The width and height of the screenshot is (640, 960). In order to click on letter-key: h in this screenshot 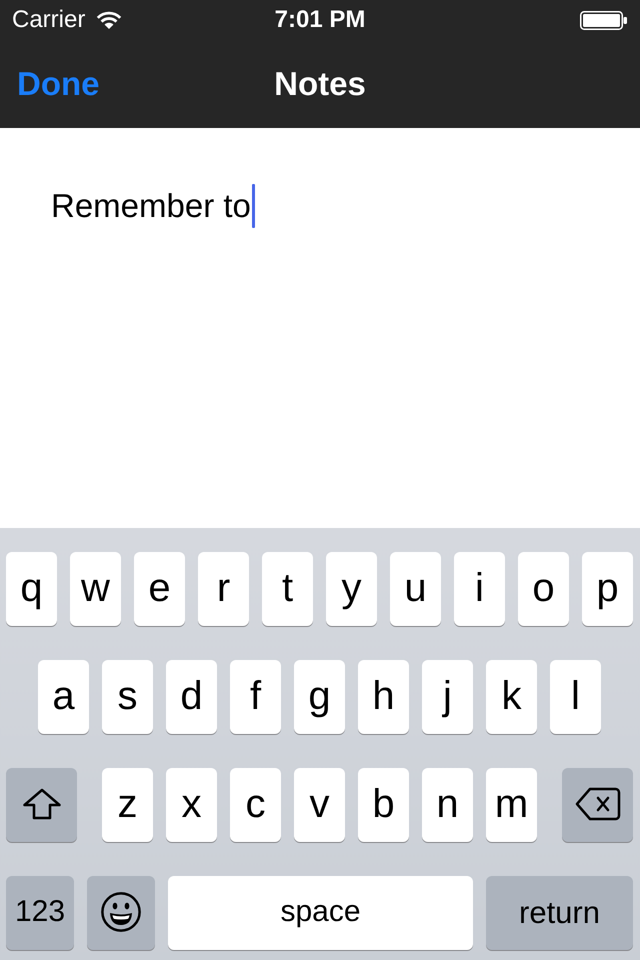, I will do `click(383, 697)`.